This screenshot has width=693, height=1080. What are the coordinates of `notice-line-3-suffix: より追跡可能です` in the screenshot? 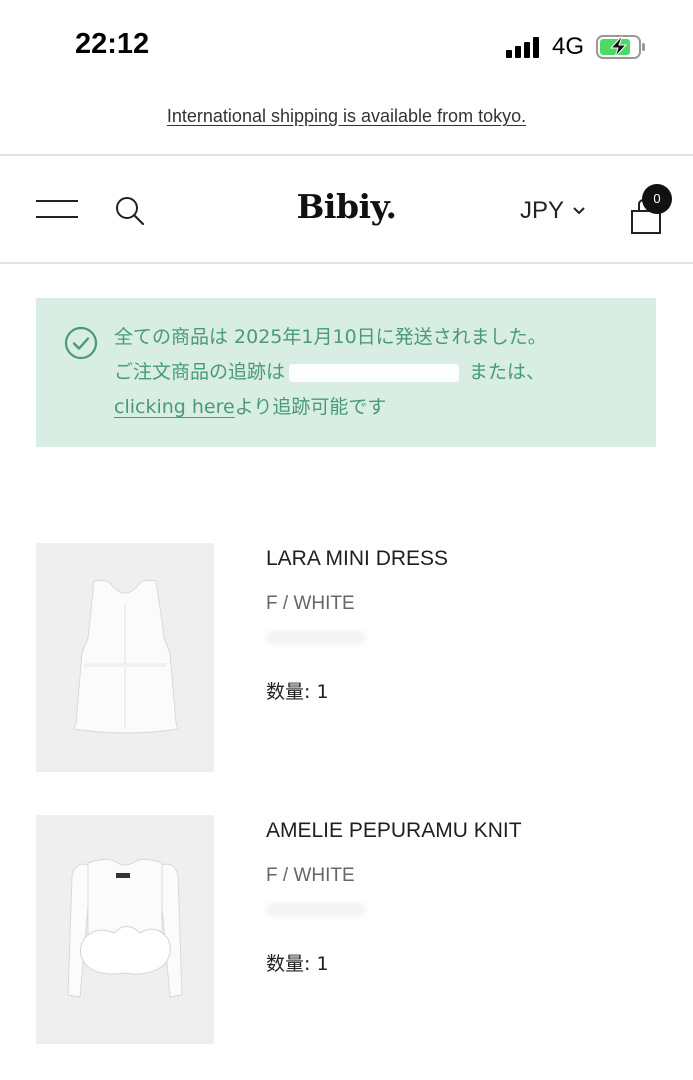 It's located at (310, 407).